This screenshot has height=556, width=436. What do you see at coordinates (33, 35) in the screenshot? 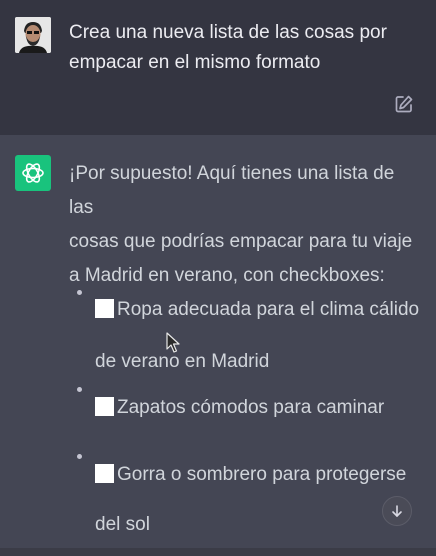
I see `user-avatar` at bounding box center [33, 35].